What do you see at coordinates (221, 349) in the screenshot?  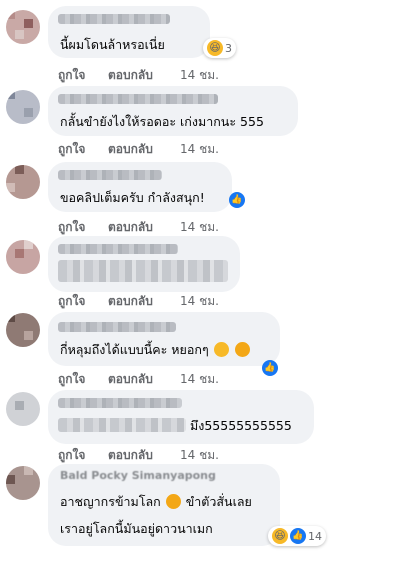 I see `haha-emoji-icon` at bounding box center [221, 349].